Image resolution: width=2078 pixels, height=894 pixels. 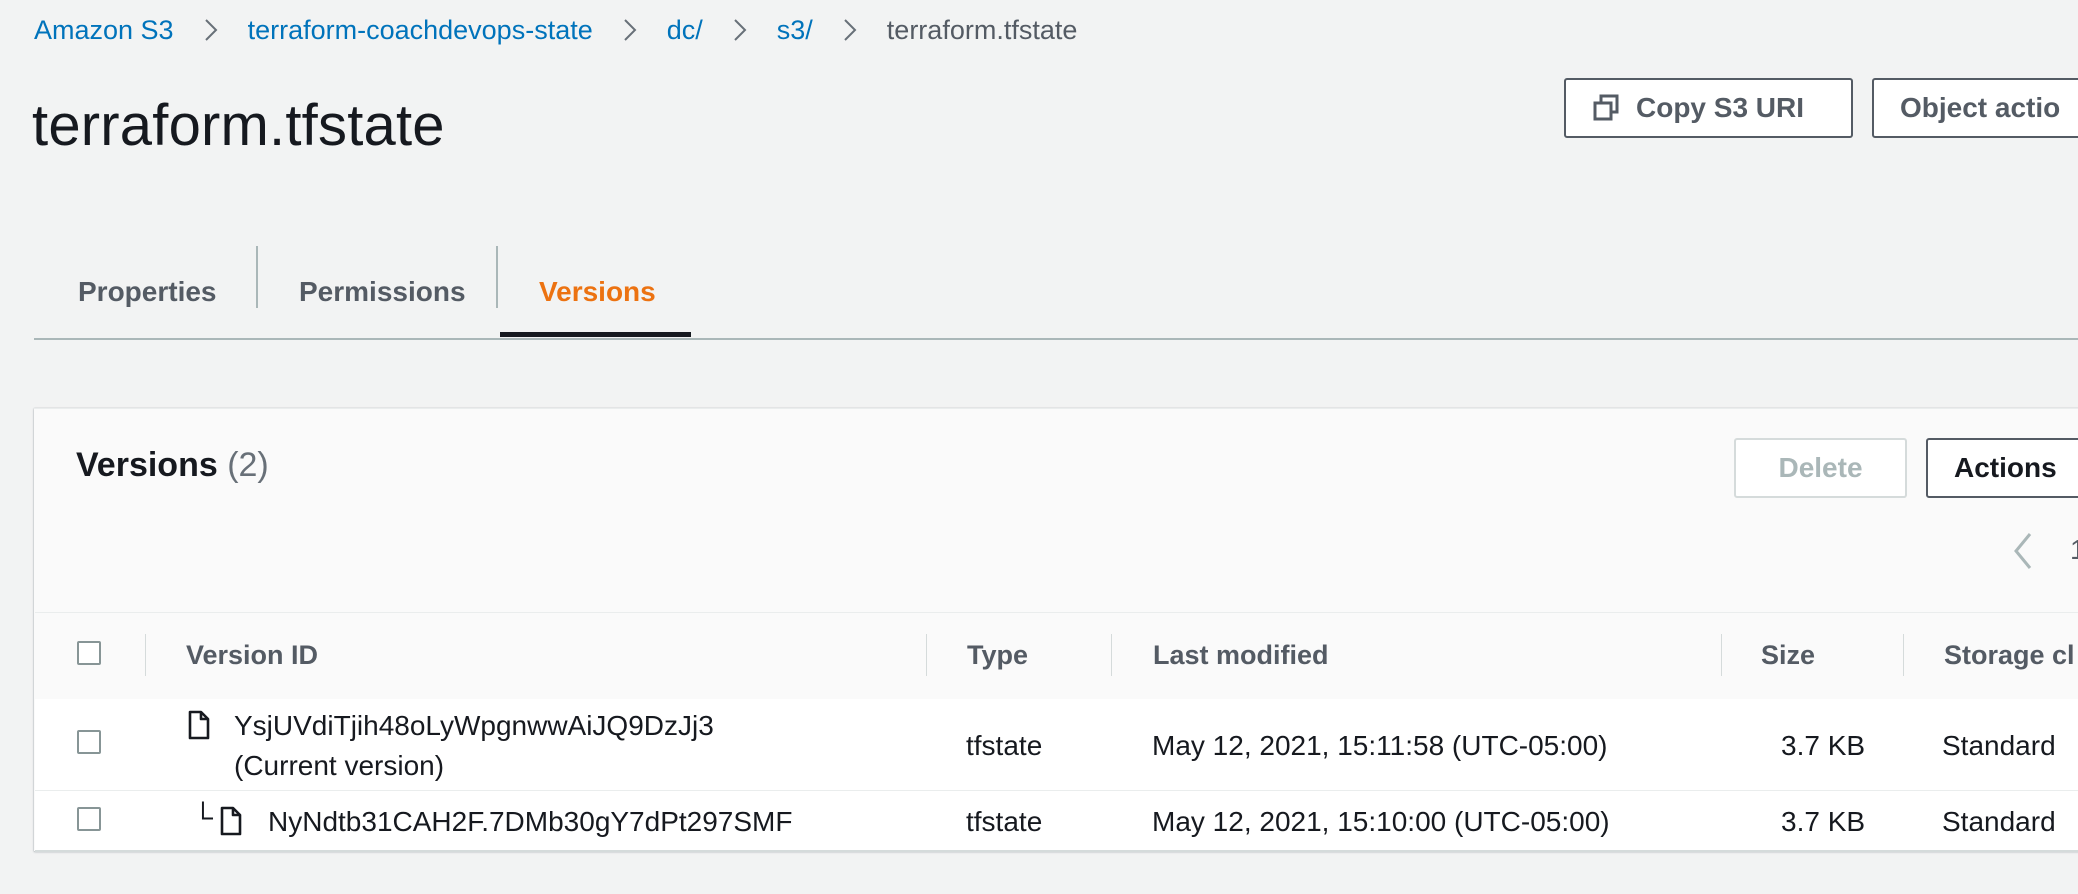 What do you see at coordinates (1606, 108) in the screenshot?
I see `copy-icon` at bounding box center [1606, 108].